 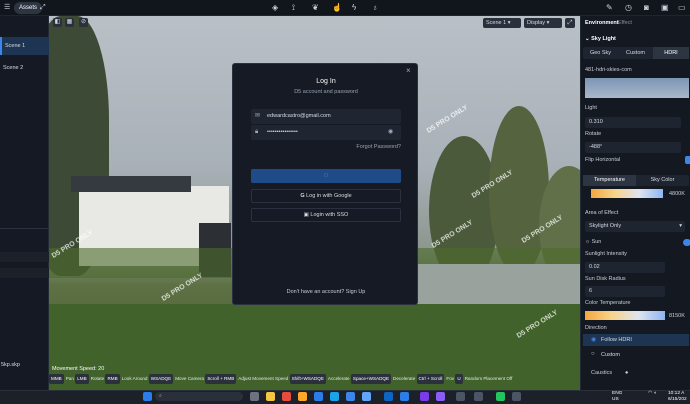 I want to click on language-indicator: ENG US, so click(x=617, y=397).